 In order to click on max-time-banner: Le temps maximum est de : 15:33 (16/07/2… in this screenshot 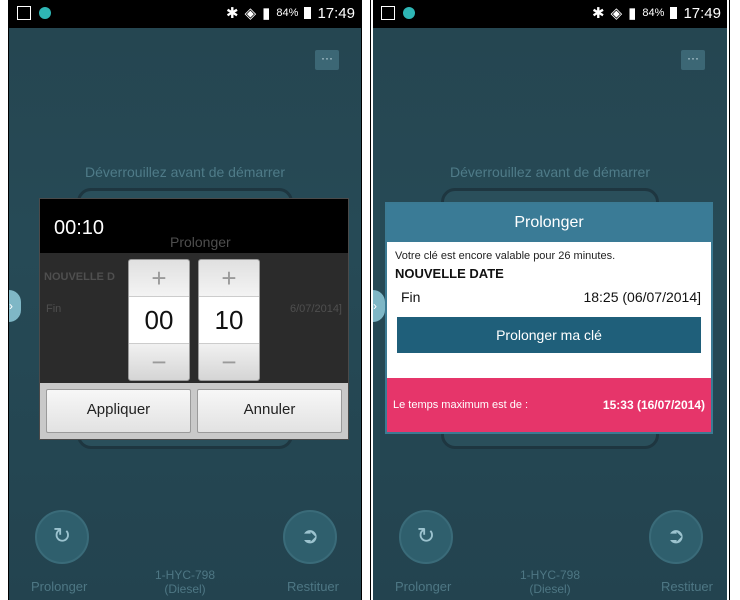, I will do `click(549, 405)`.